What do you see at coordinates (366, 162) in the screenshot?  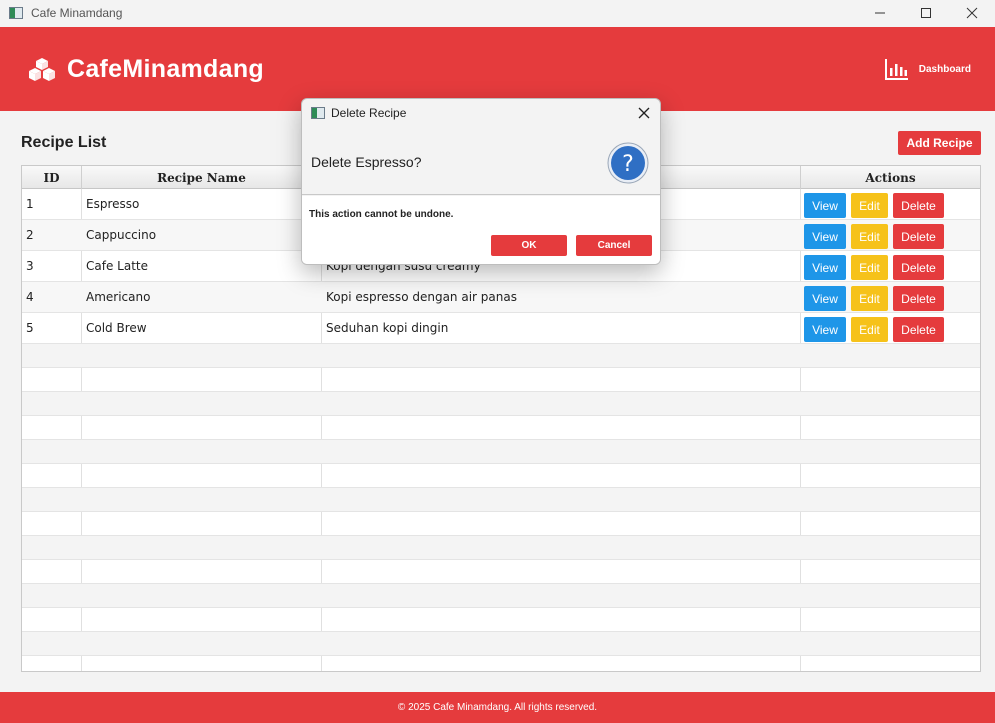 I see `dialog-question: Delete Espresso?` at bounding box center [366, 162].